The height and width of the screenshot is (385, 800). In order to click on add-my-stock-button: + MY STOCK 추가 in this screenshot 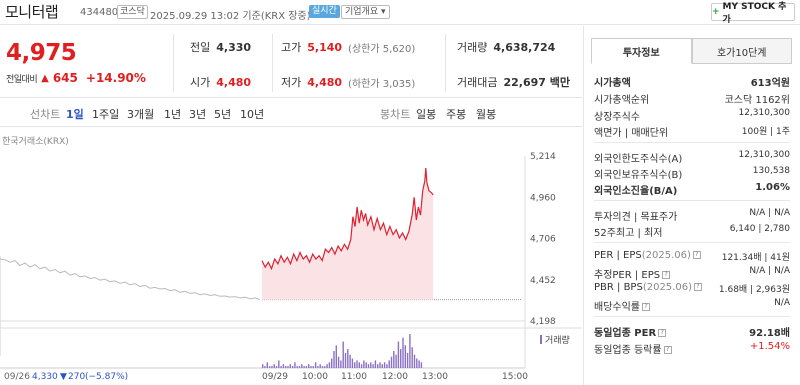, I will do `click(753, 13)`.